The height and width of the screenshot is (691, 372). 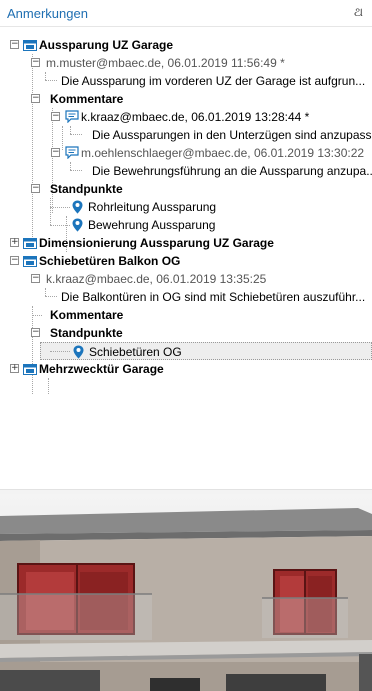 I want to click on viewpoint-label: Bewehrung Aussparung, so click(x=152, y=225).